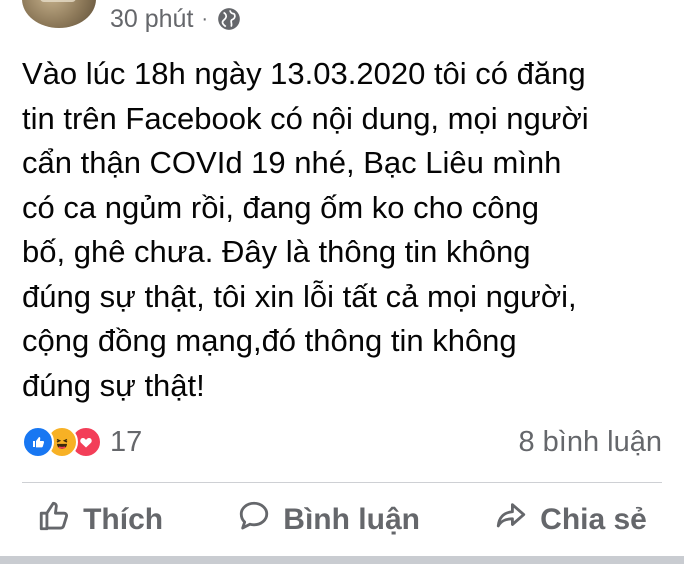 This screenshot has width=684, height=564. I want to click on share-button: Chia sẻ, so click(570, 520).